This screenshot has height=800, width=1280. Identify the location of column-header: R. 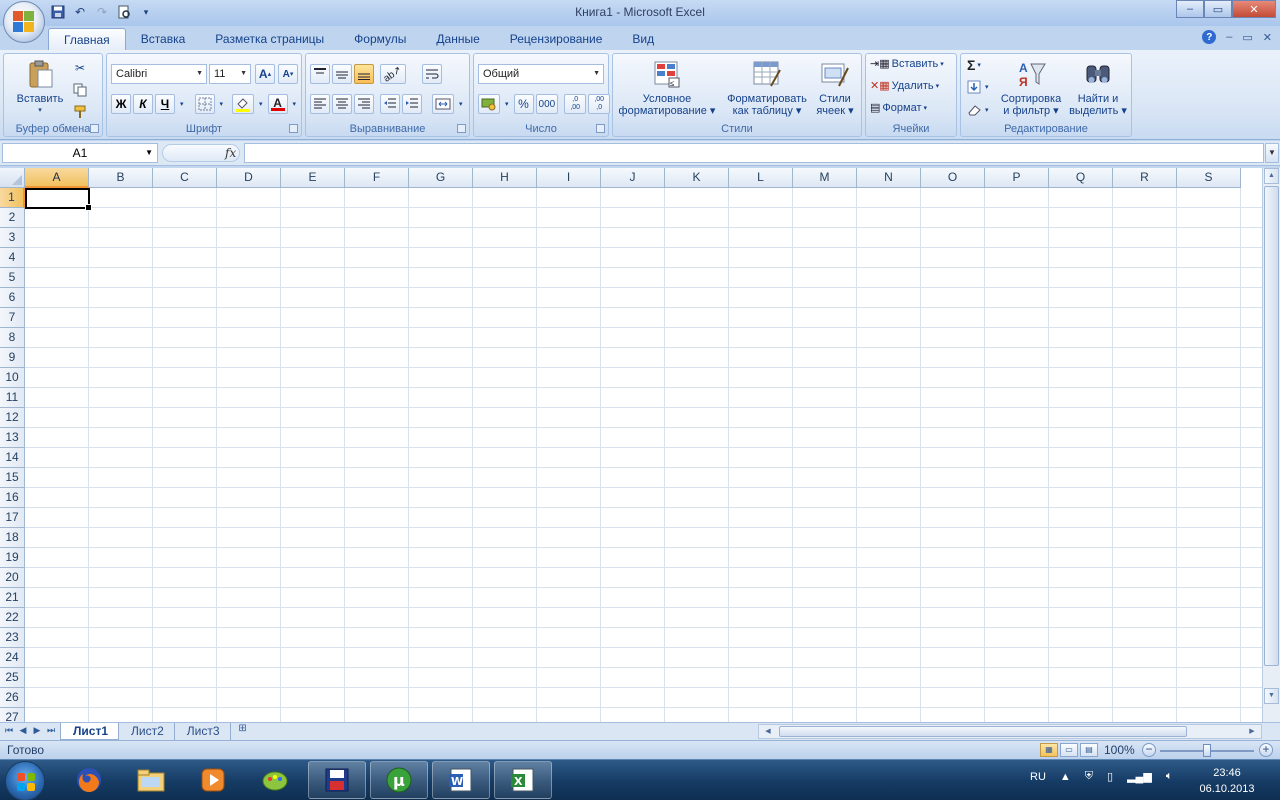
(1145, 178).